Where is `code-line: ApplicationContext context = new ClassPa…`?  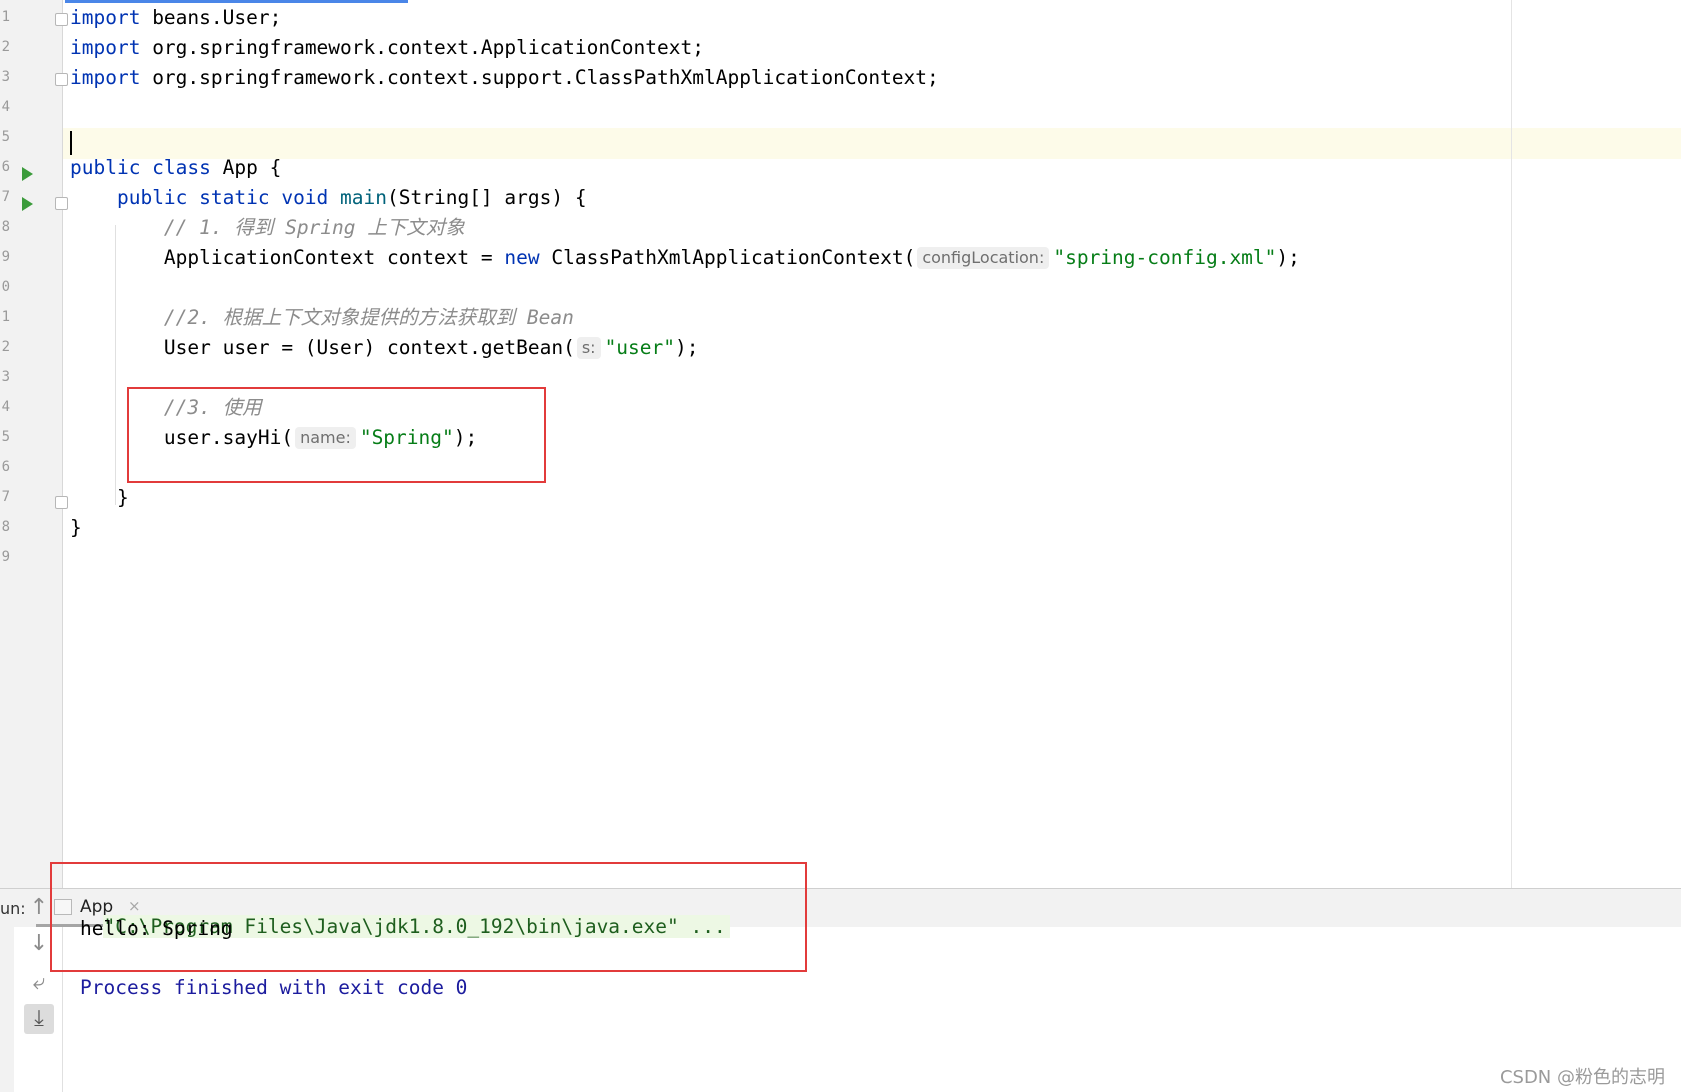
code-line: ApplicationContext context = new ClassPa… is located at coordinates (685, 258).